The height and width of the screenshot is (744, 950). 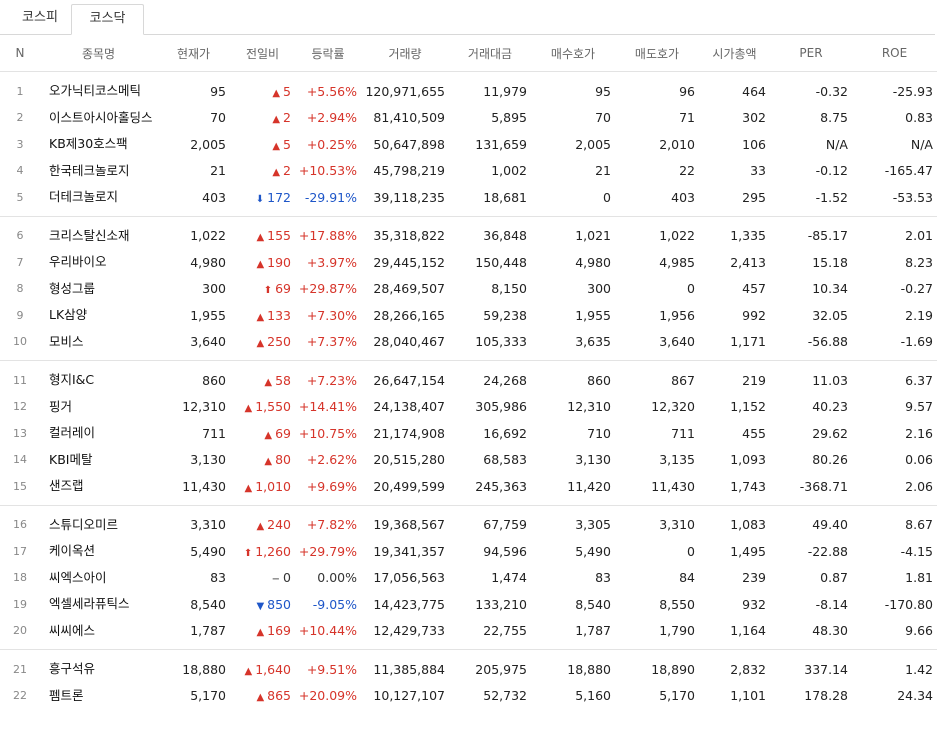 I want to click on column-header: 매도호가, so click(x=657, y=53).